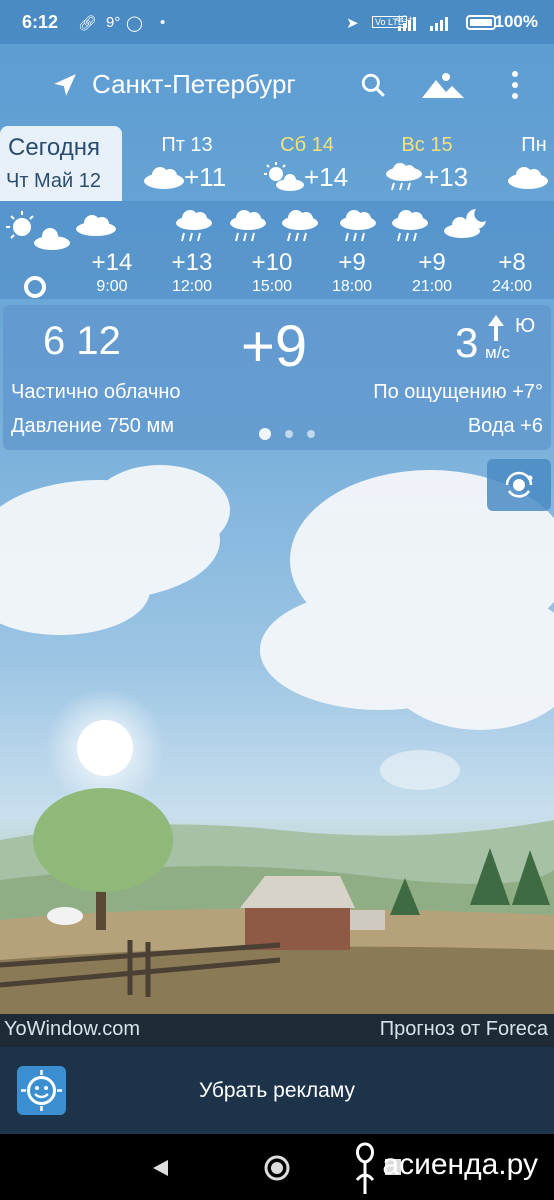 This screenshot has height=1200, width=554. What do you see at coordinates (464, 1029) in the screenshot?
I see `forecast-provider-link: Прогноз от Foreca` at bounding box center [464, 1029].